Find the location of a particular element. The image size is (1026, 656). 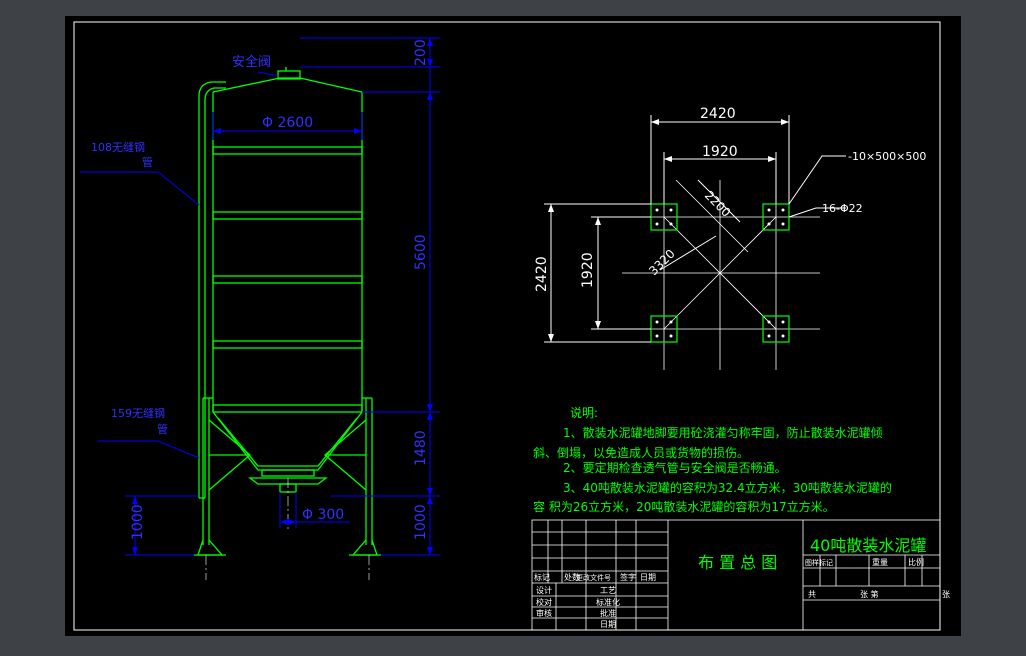

rev-header-1: 标记 is located at coordinates (542, 577).